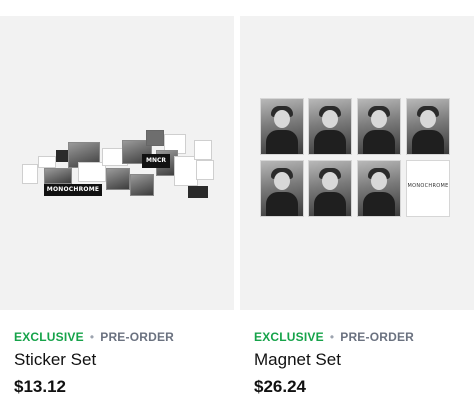 The height and width of the screenshot is (409, 474). What do you see at coordinates (186, 171) in the screenshot?
I see `sticker-umbrella` at bounding box center [186, 171].